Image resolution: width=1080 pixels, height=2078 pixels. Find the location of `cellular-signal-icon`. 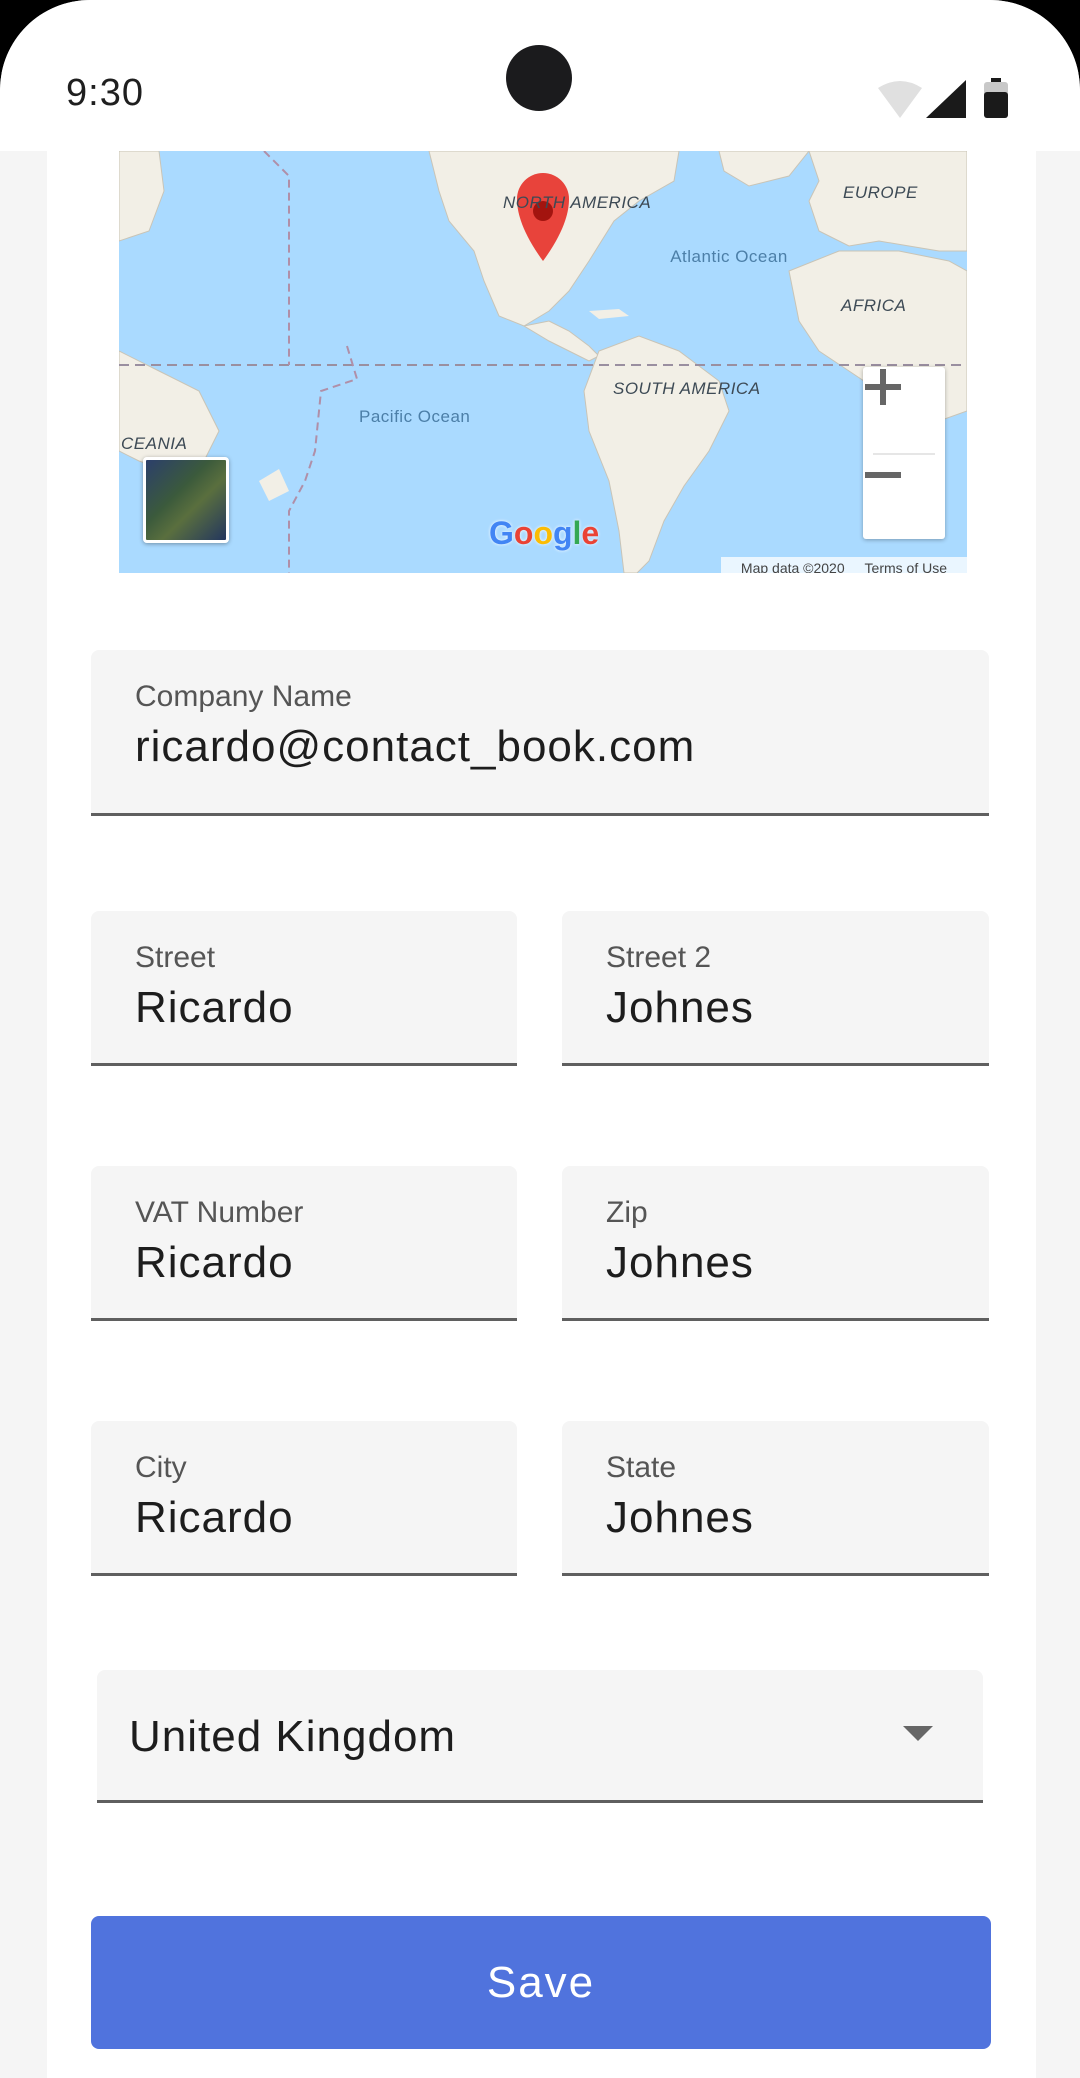

cellular-signal-icon is located at coordinates (946, 99).